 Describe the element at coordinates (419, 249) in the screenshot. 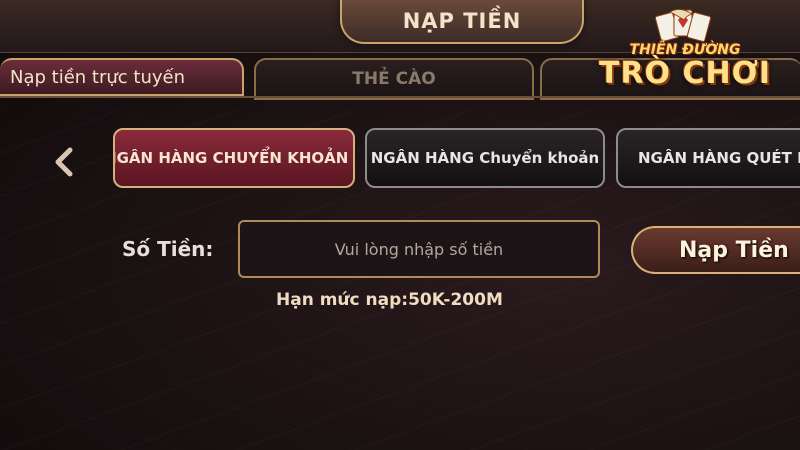

I see `amount-input` at that location.